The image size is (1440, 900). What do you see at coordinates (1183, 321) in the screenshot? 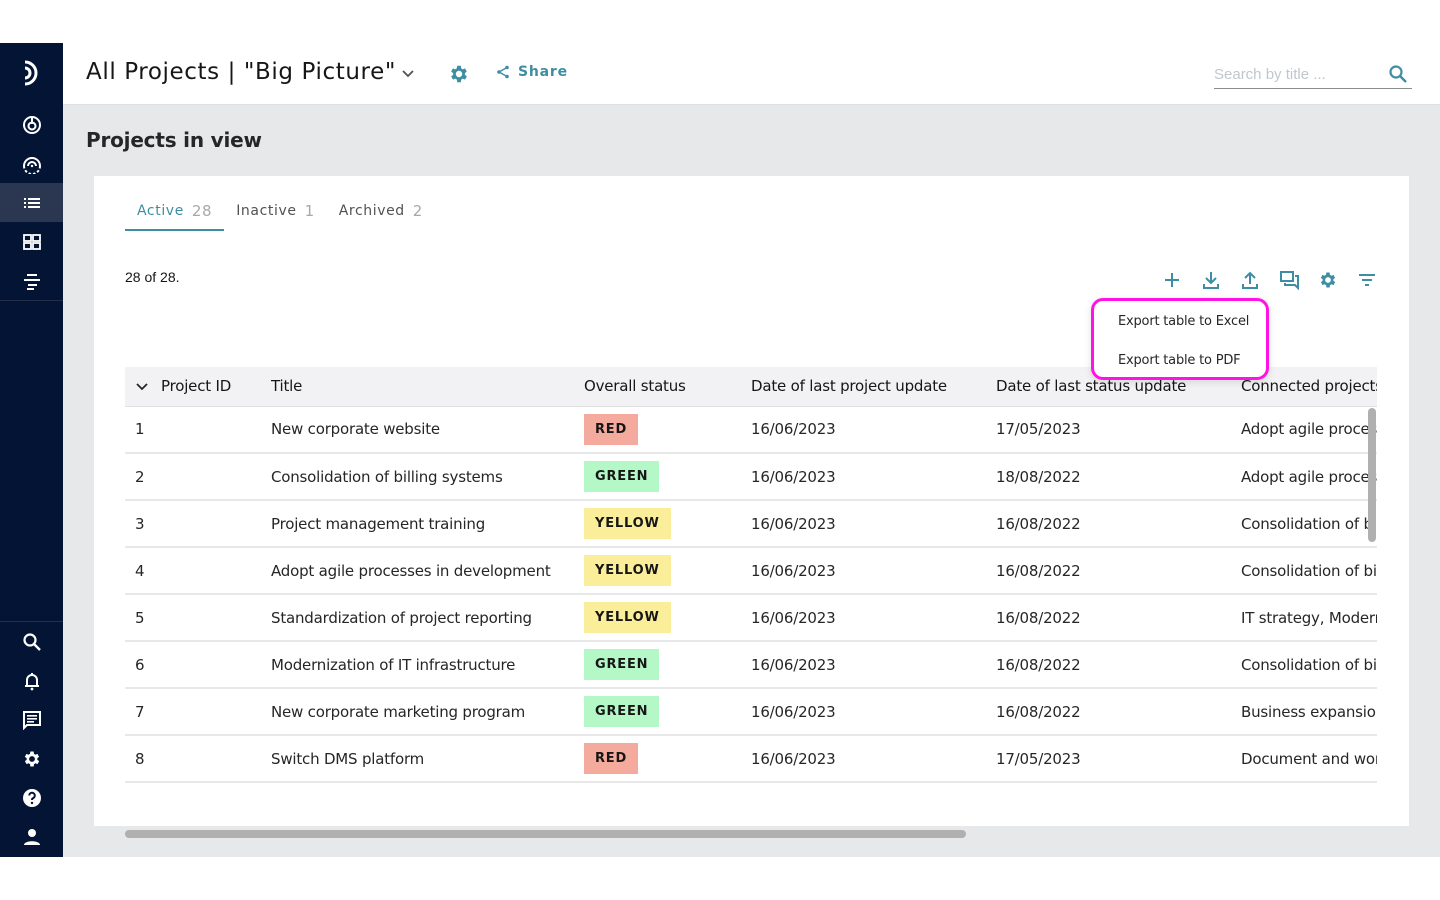
I see `export-excel-menu-item: Export table to Excel` at bounding box center [1183, 321].